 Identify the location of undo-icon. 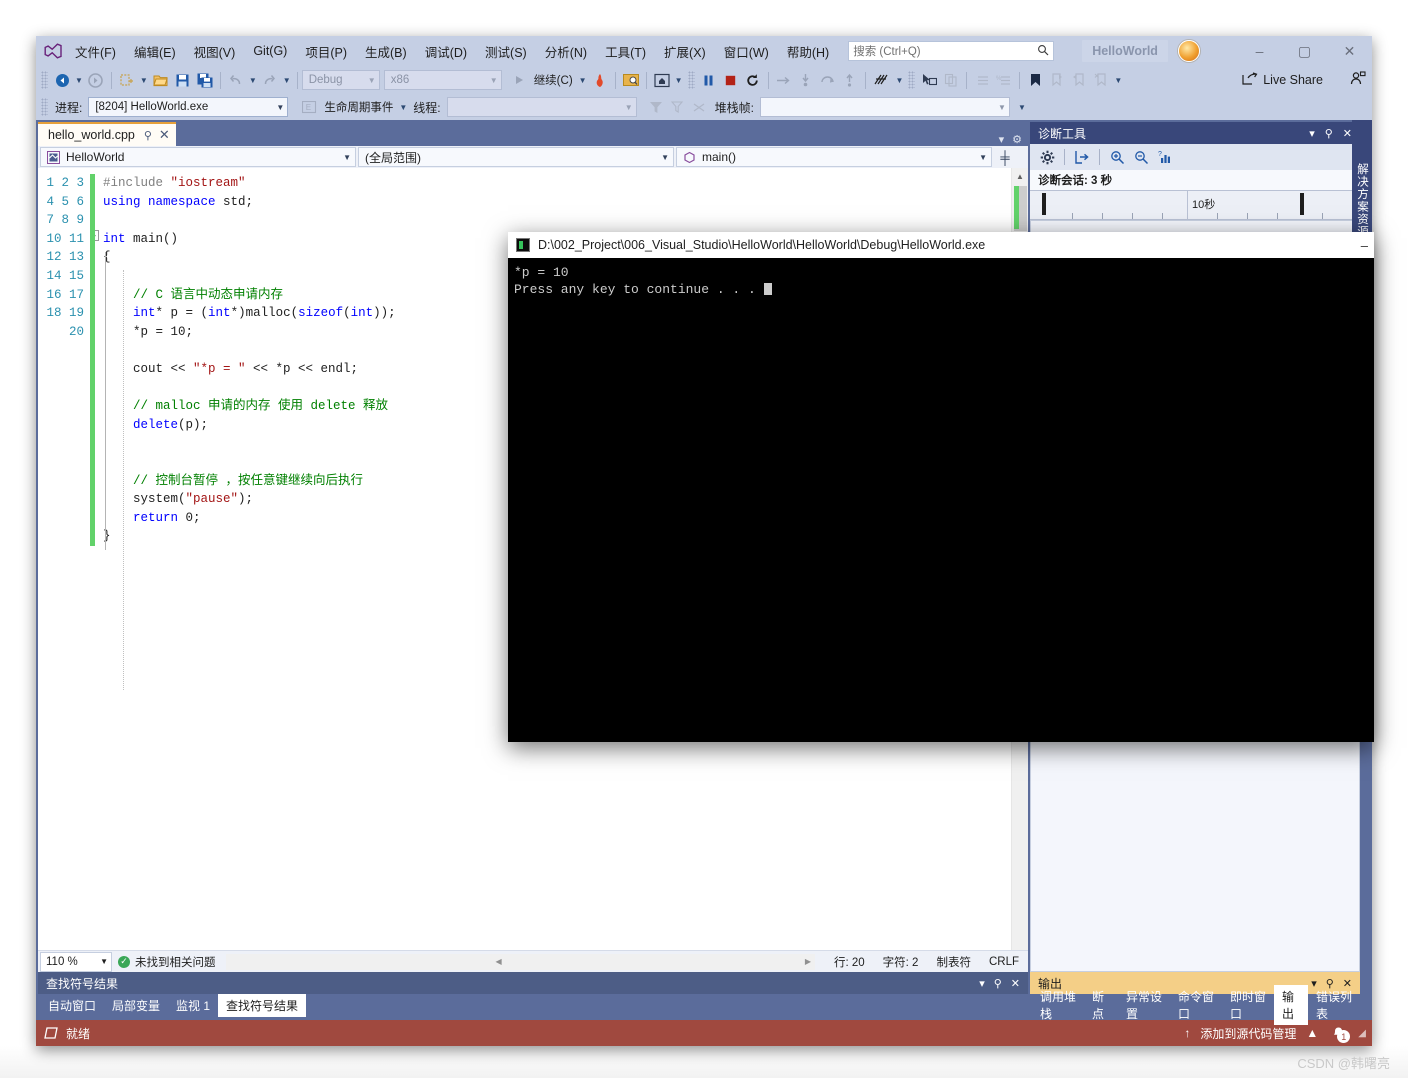
(236, 80).